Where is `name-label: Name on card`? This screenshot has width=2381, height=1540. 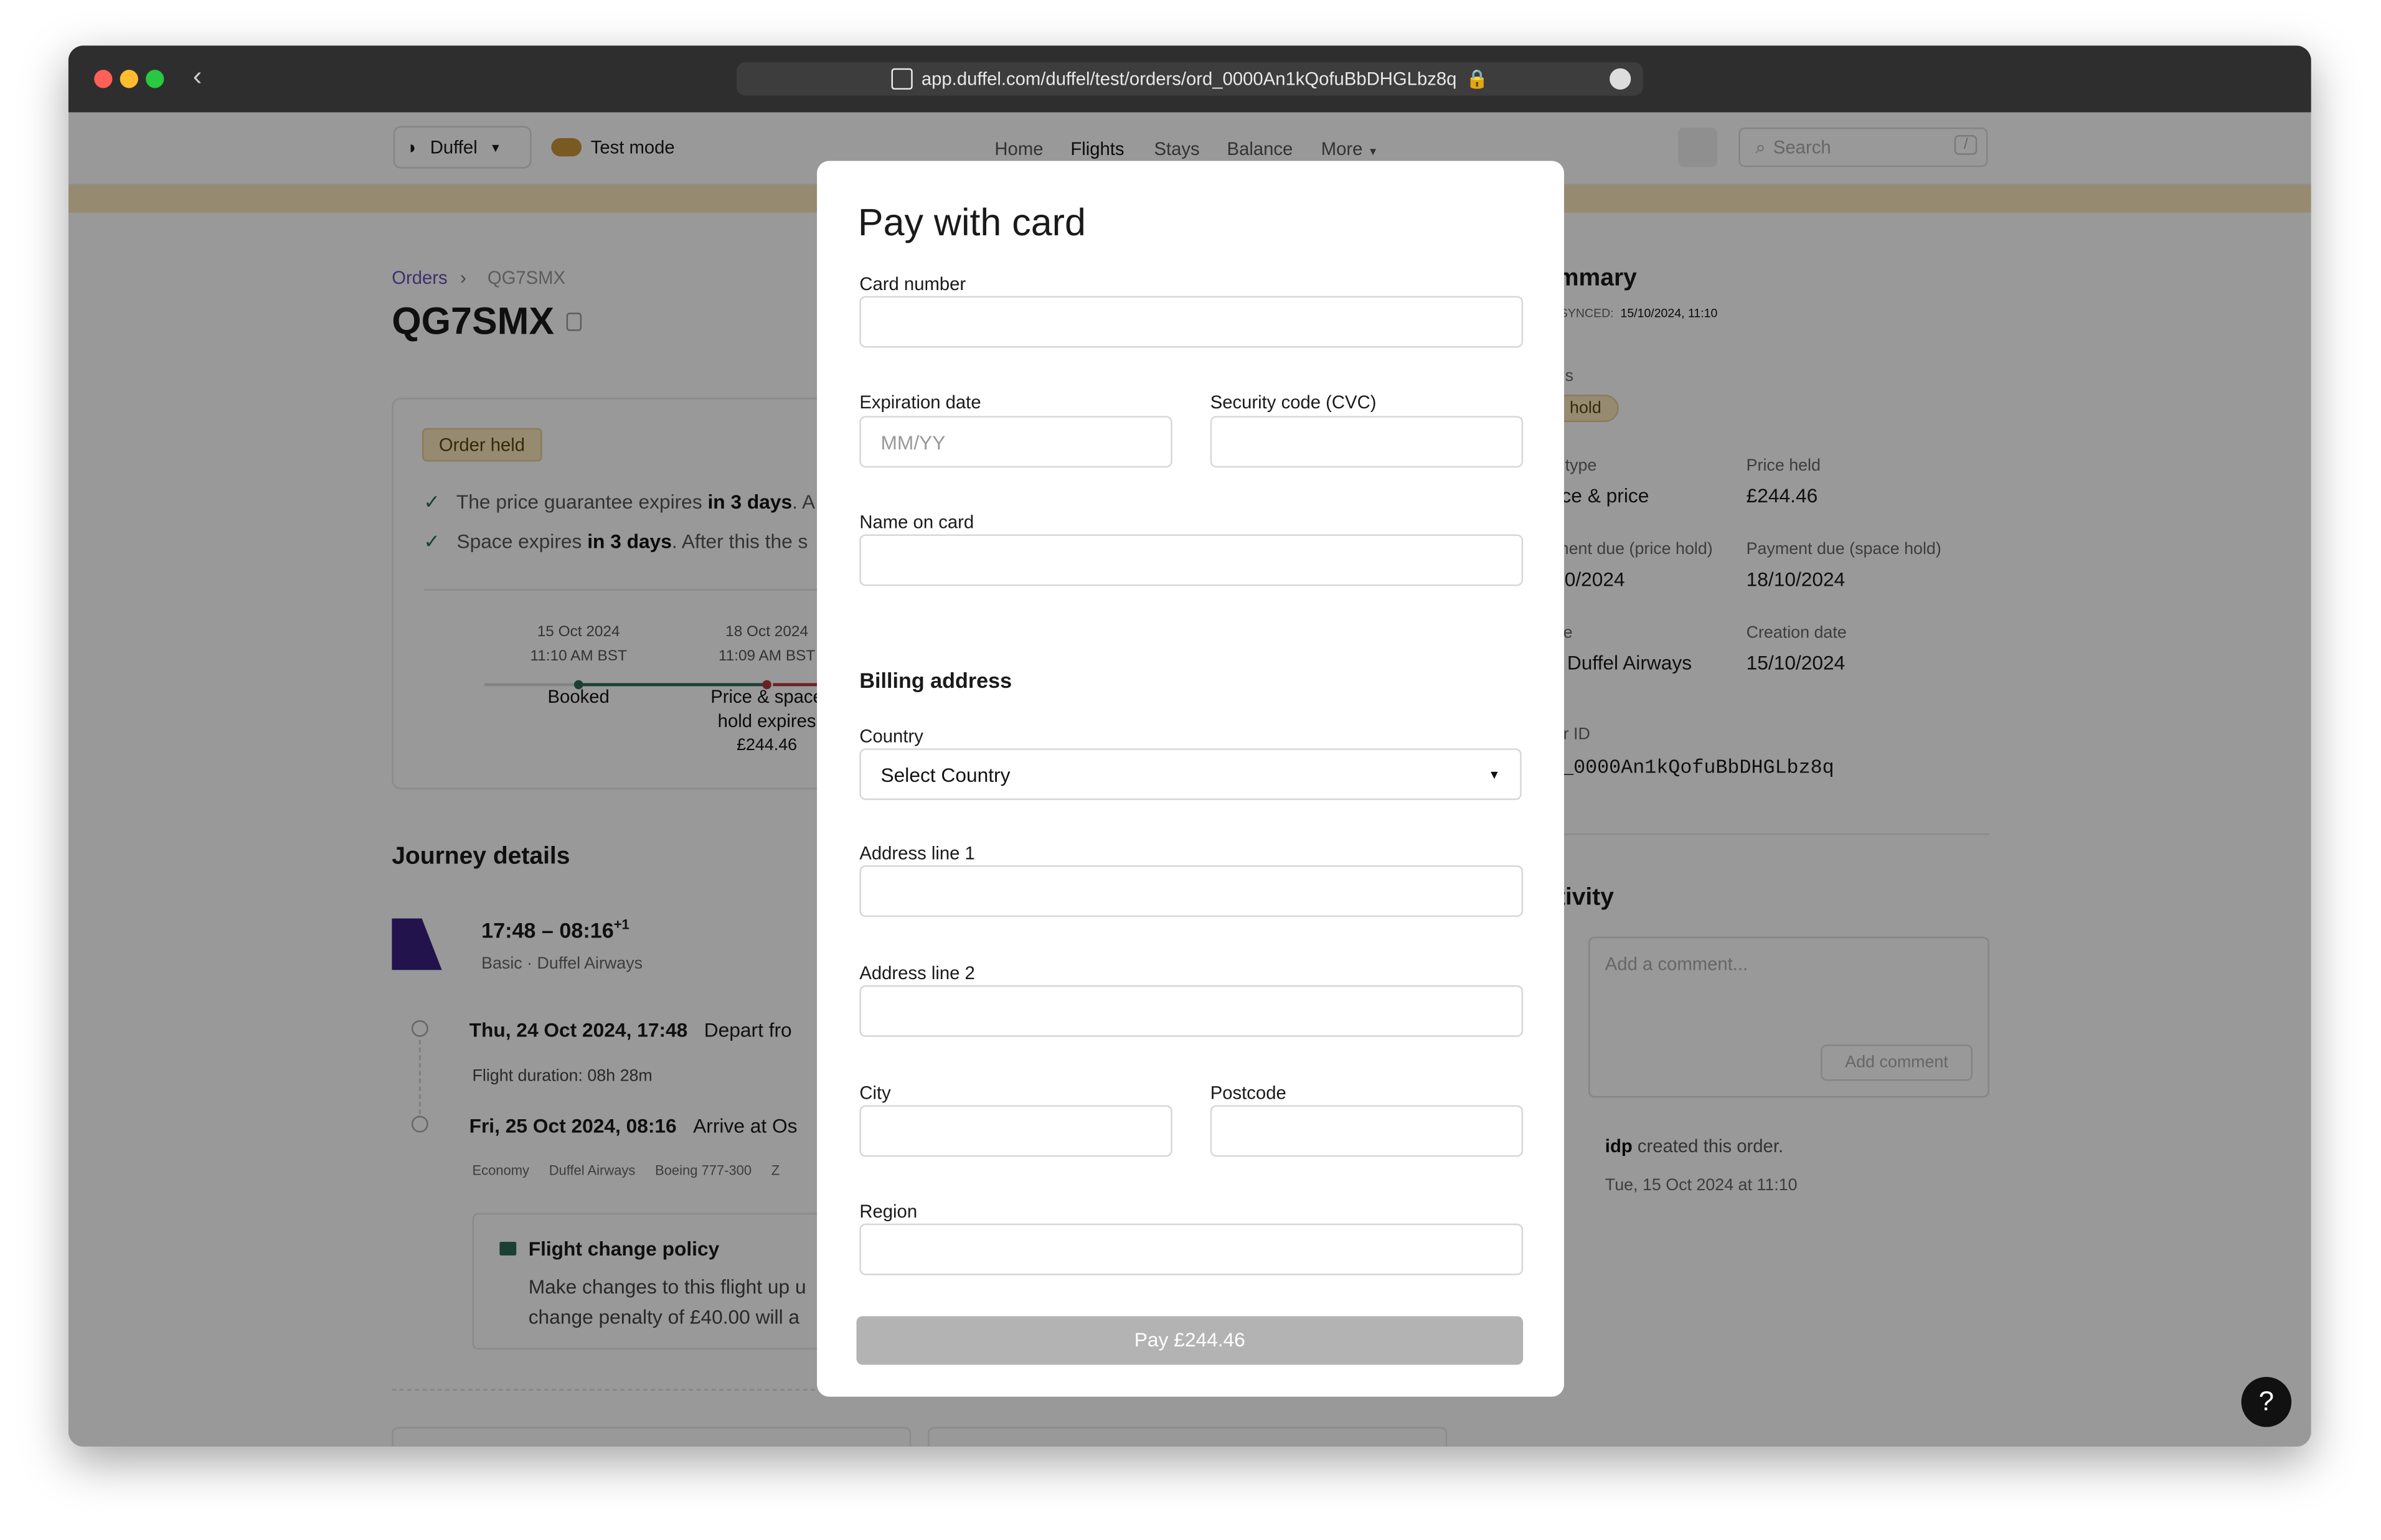 name-label: Name on card is located at coordinates (916, 522).